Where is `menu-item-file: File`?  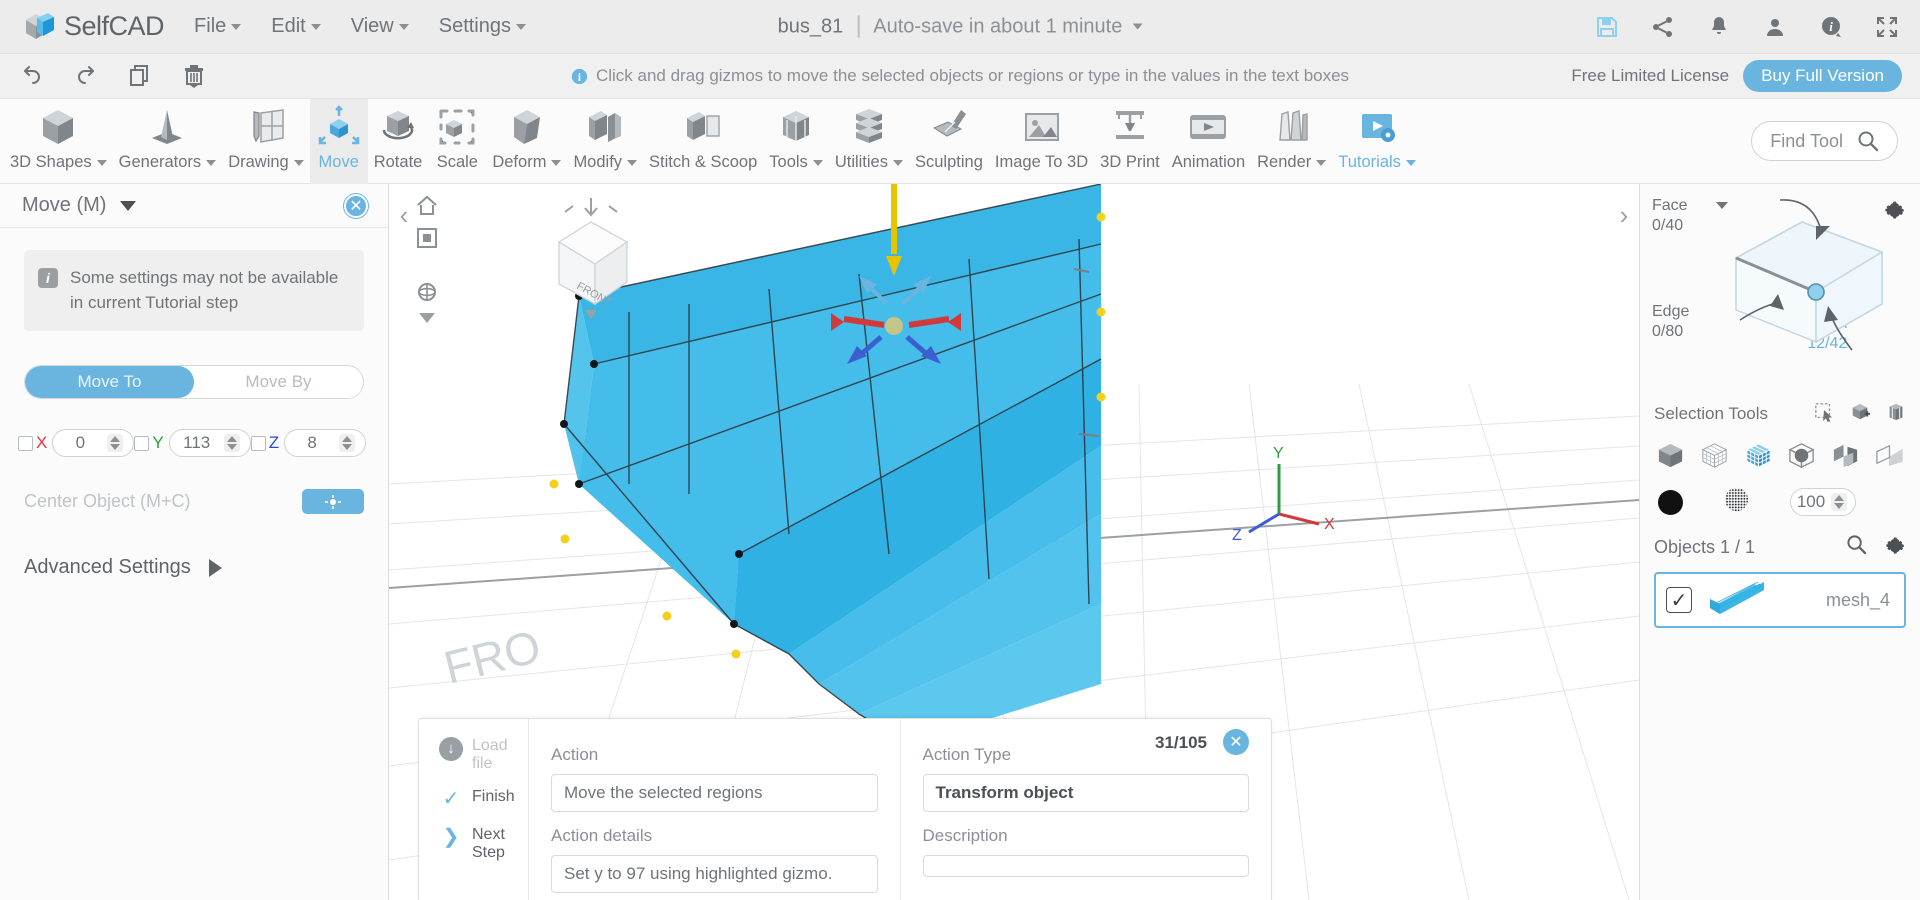
menu-item-file: File is located at coordinates (218, 26).